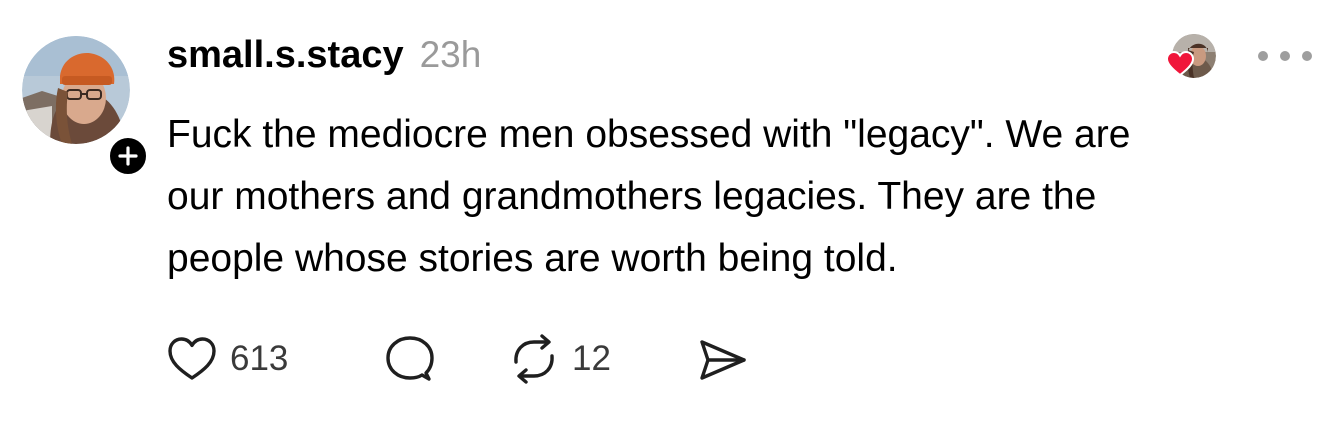  I want to click on post-header: small.s.stacy 23h, so click(324, 60).